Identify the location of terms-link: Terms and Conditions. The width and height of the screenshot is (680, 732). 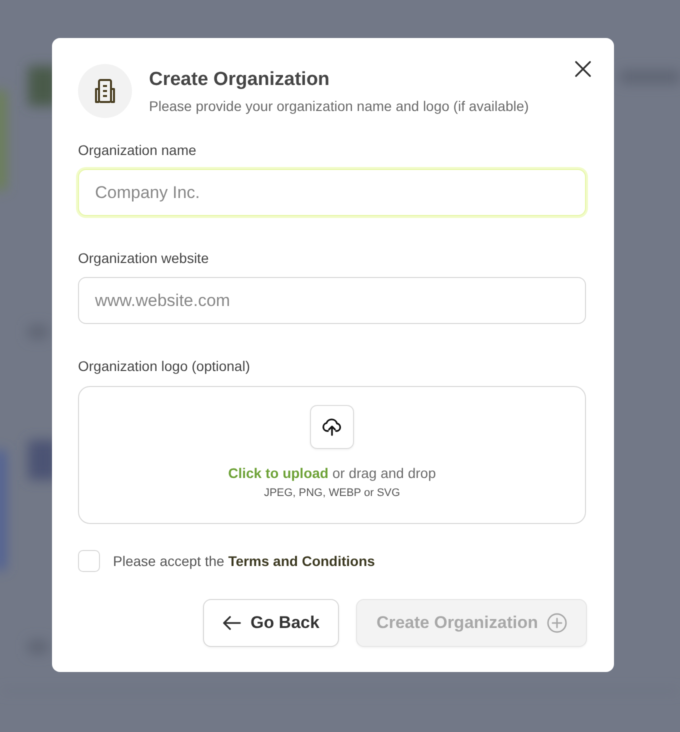
(301, 561).